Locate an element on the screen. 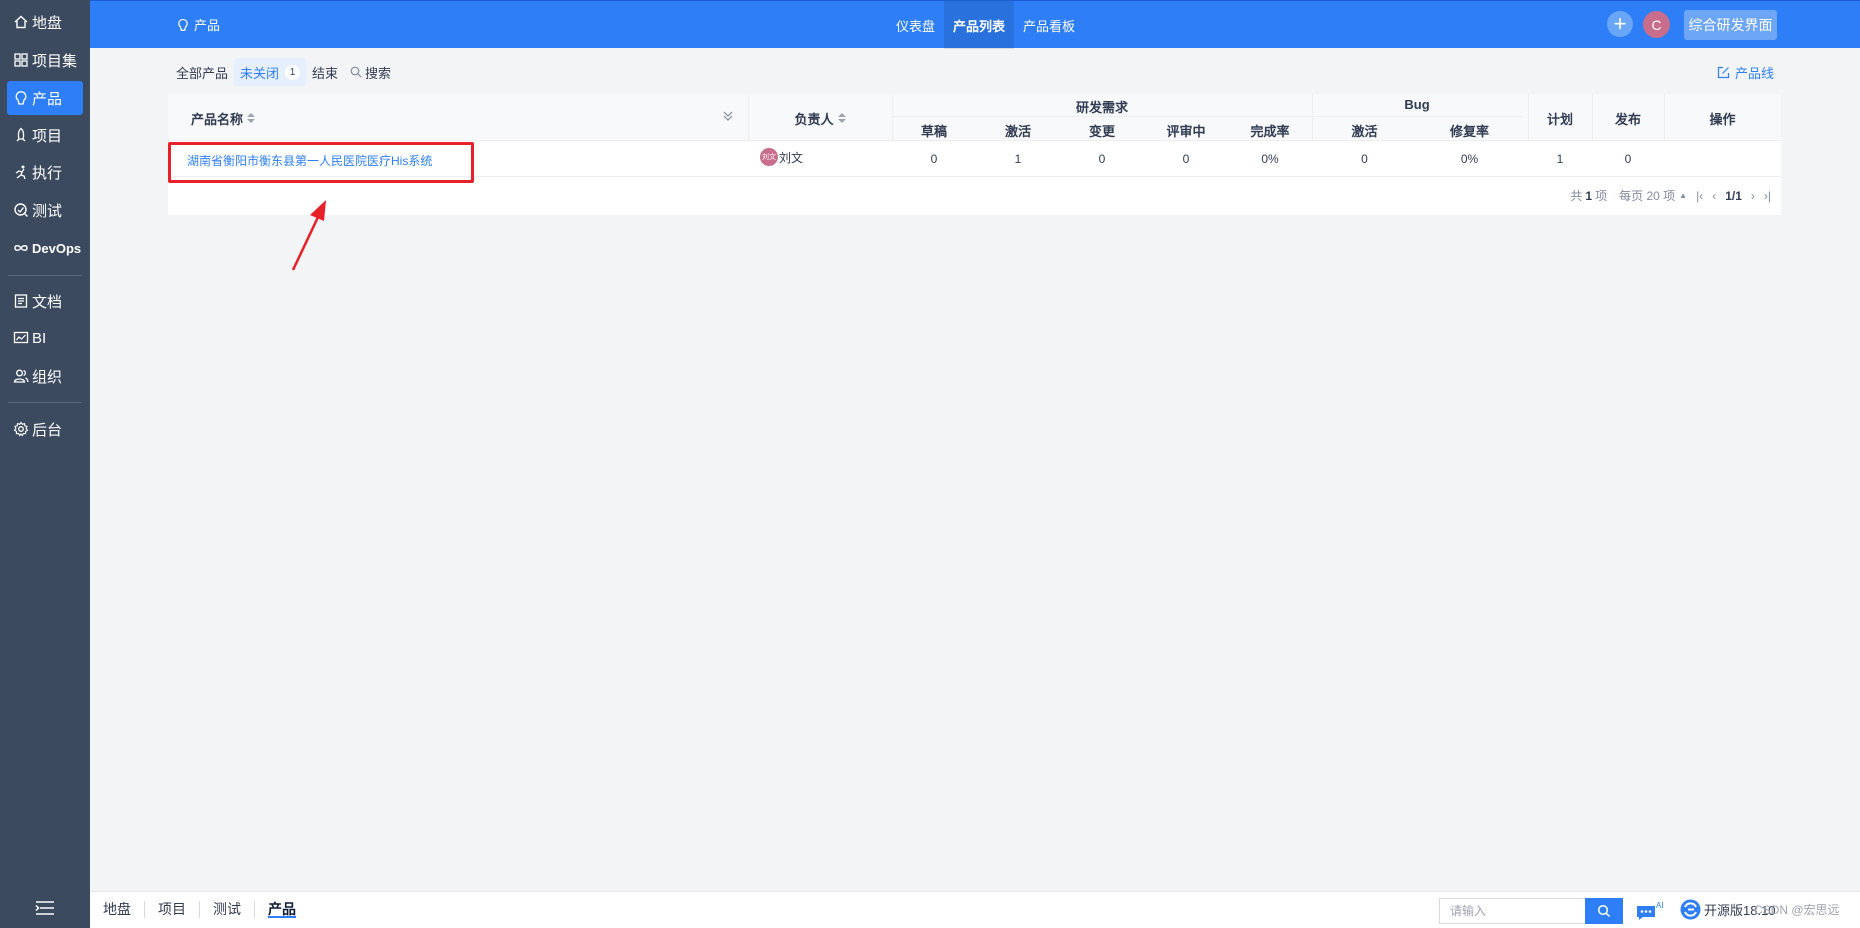  filter-count-badge: 1 is located at coordinates (293, 72).